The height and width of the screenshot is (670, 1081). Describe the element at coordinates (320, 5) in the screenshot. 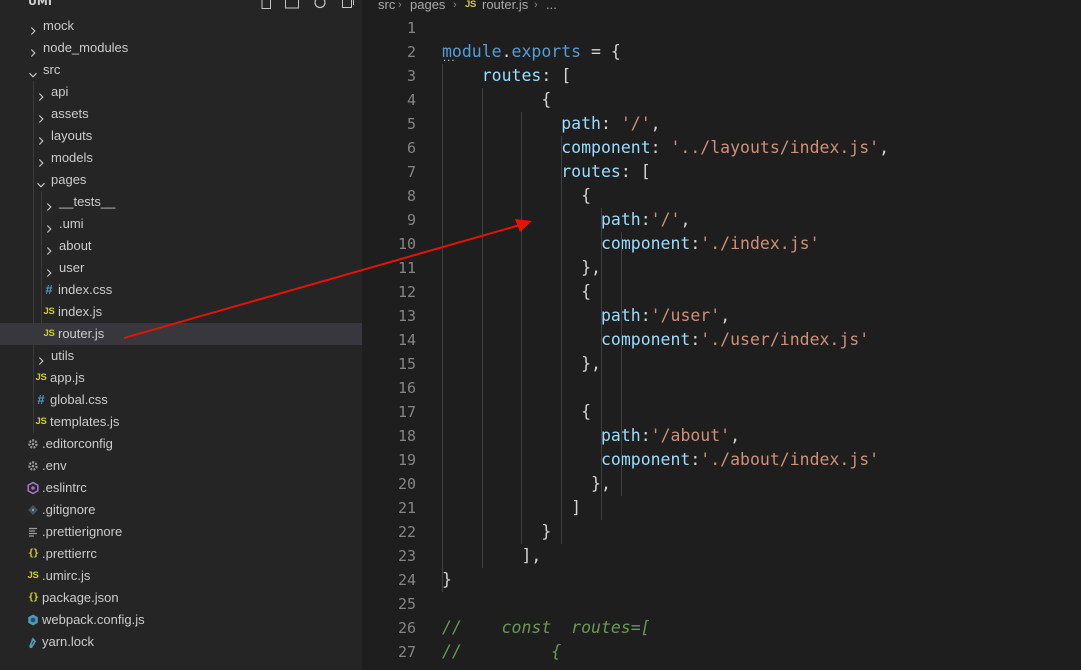

I see `refresh-icon` at that location.